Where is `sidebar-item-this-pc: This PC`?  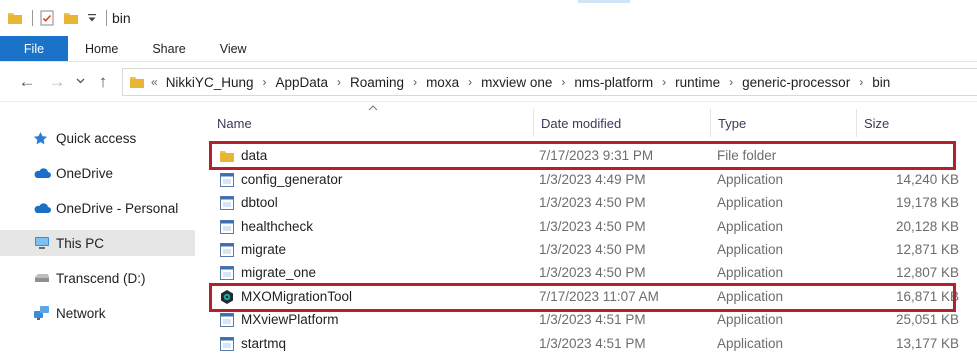 sidebar-item-this-pc: This PC is located at coordinates (97, 243).